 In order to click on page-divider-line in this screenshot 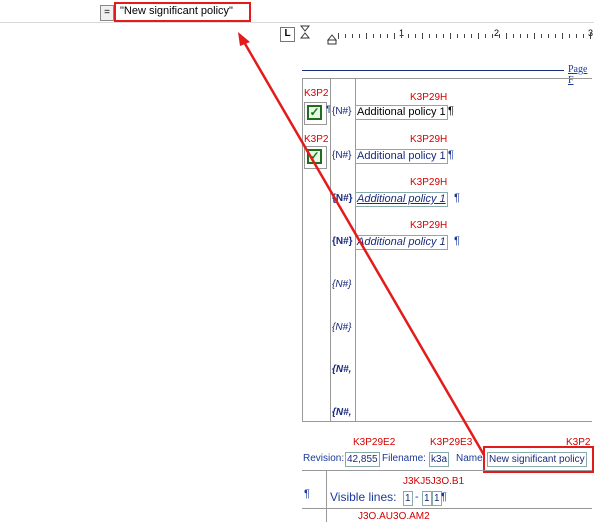, I will do `click(433, 70)`.